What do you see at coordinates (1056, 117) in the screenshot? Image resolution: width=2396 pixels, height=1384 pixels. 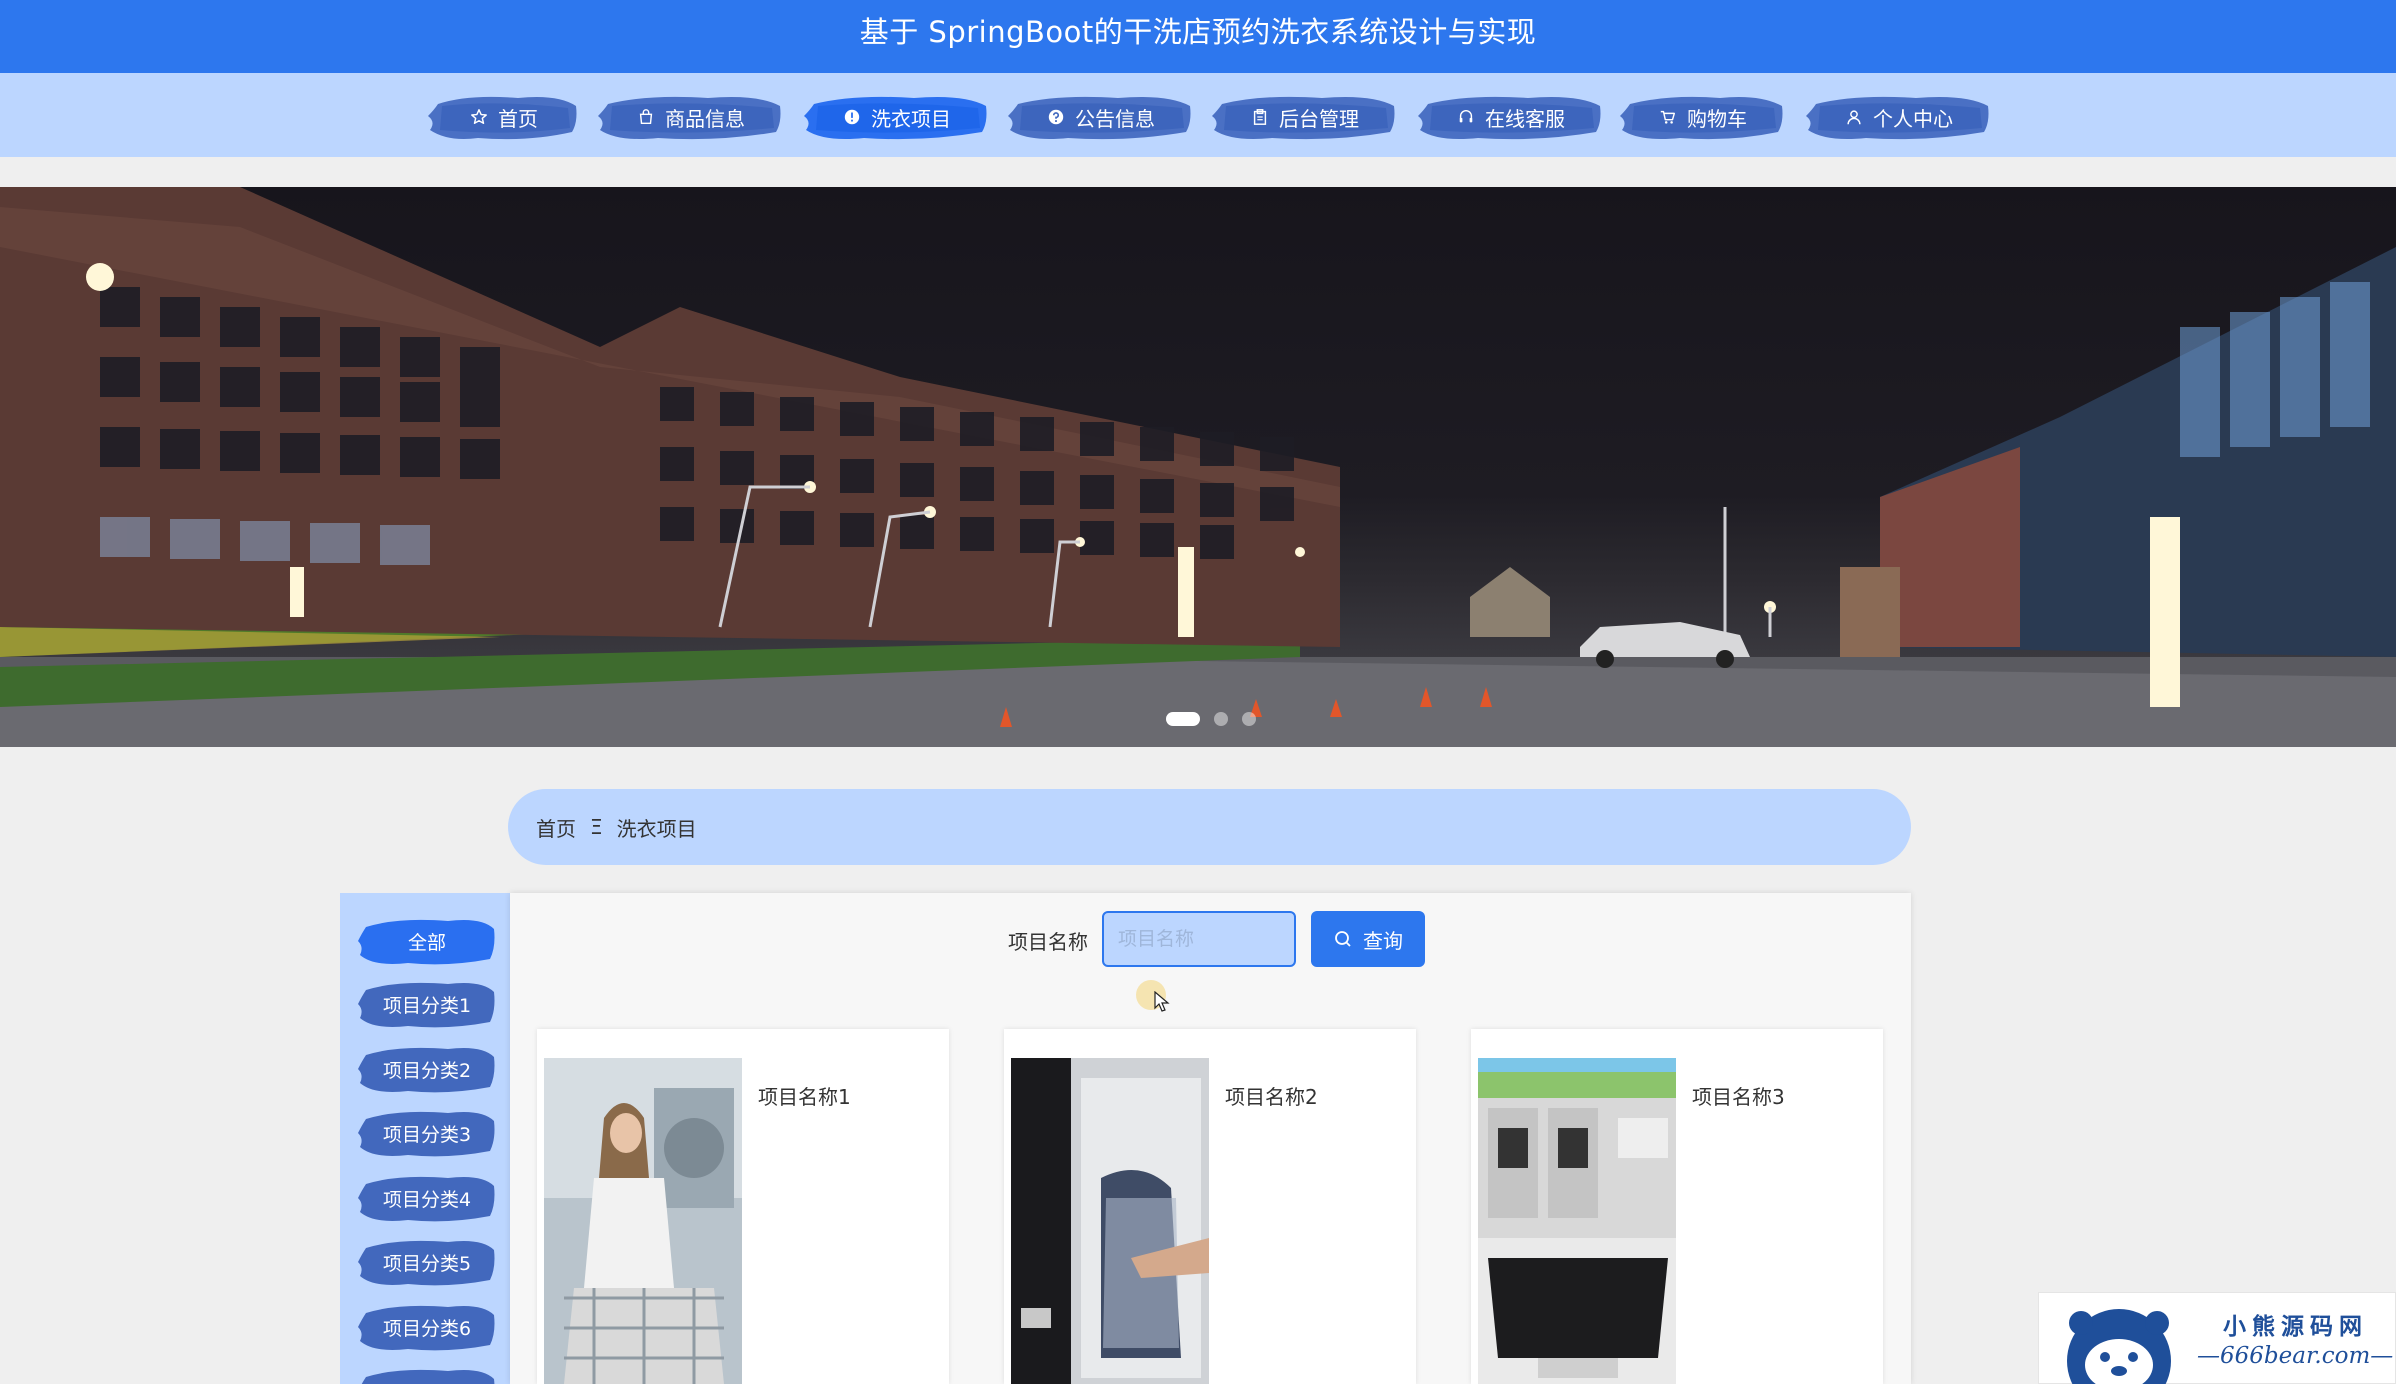 I see `question-circle-icon` at bounding box center [1056, 117].